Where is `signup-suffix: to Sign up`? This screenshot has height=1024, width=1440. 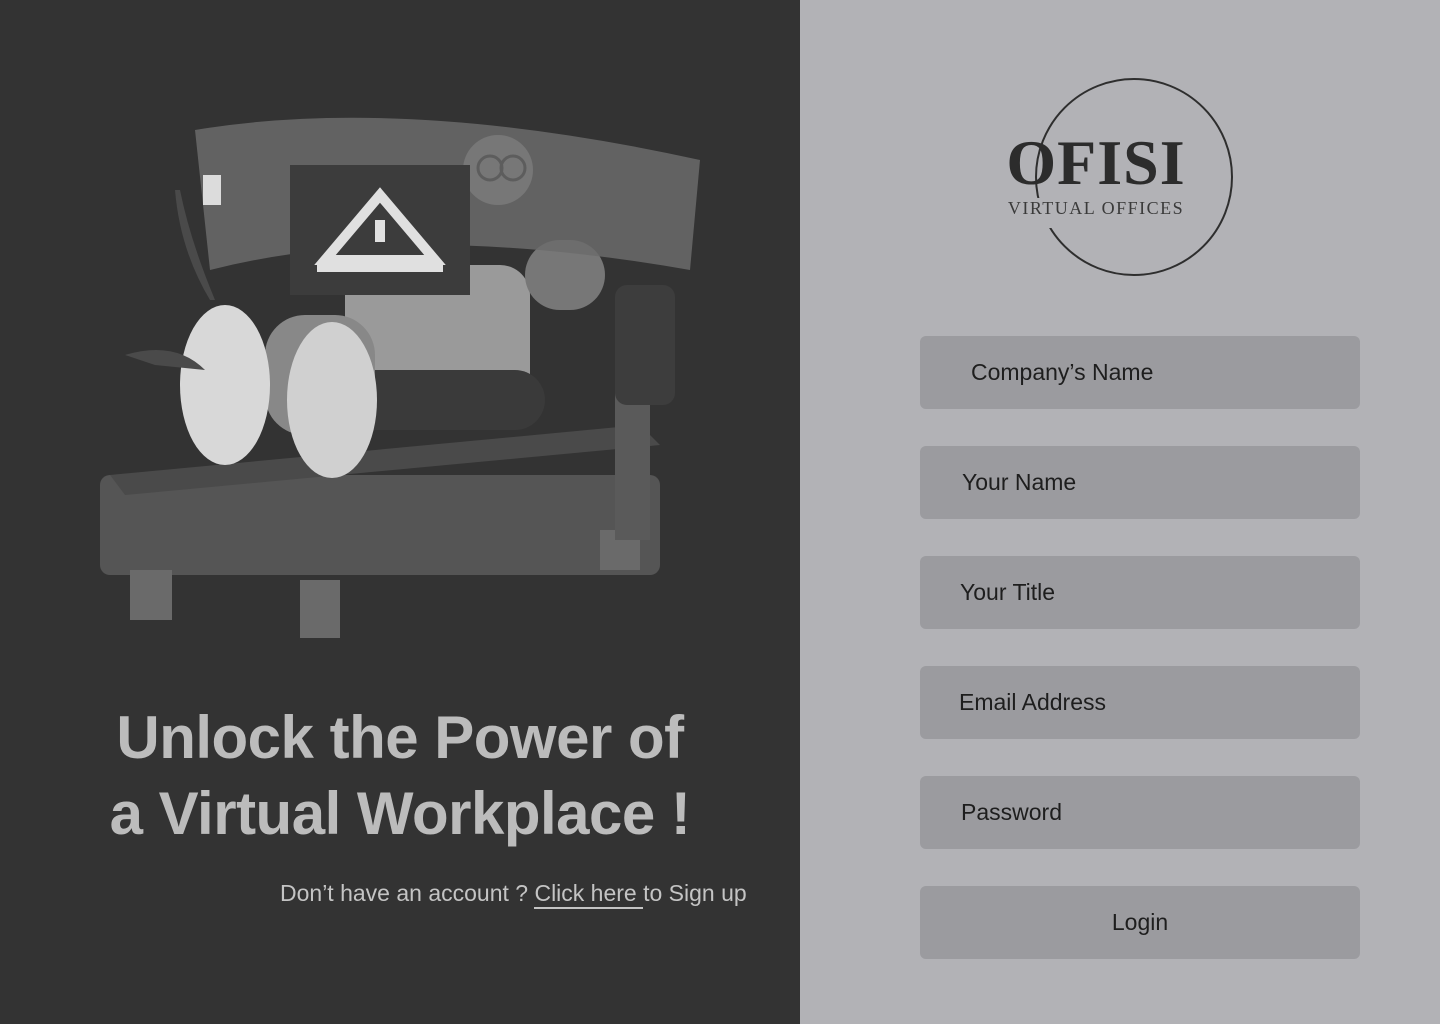
signup-suffix: to Sign up is located at coordinates (695, 893).